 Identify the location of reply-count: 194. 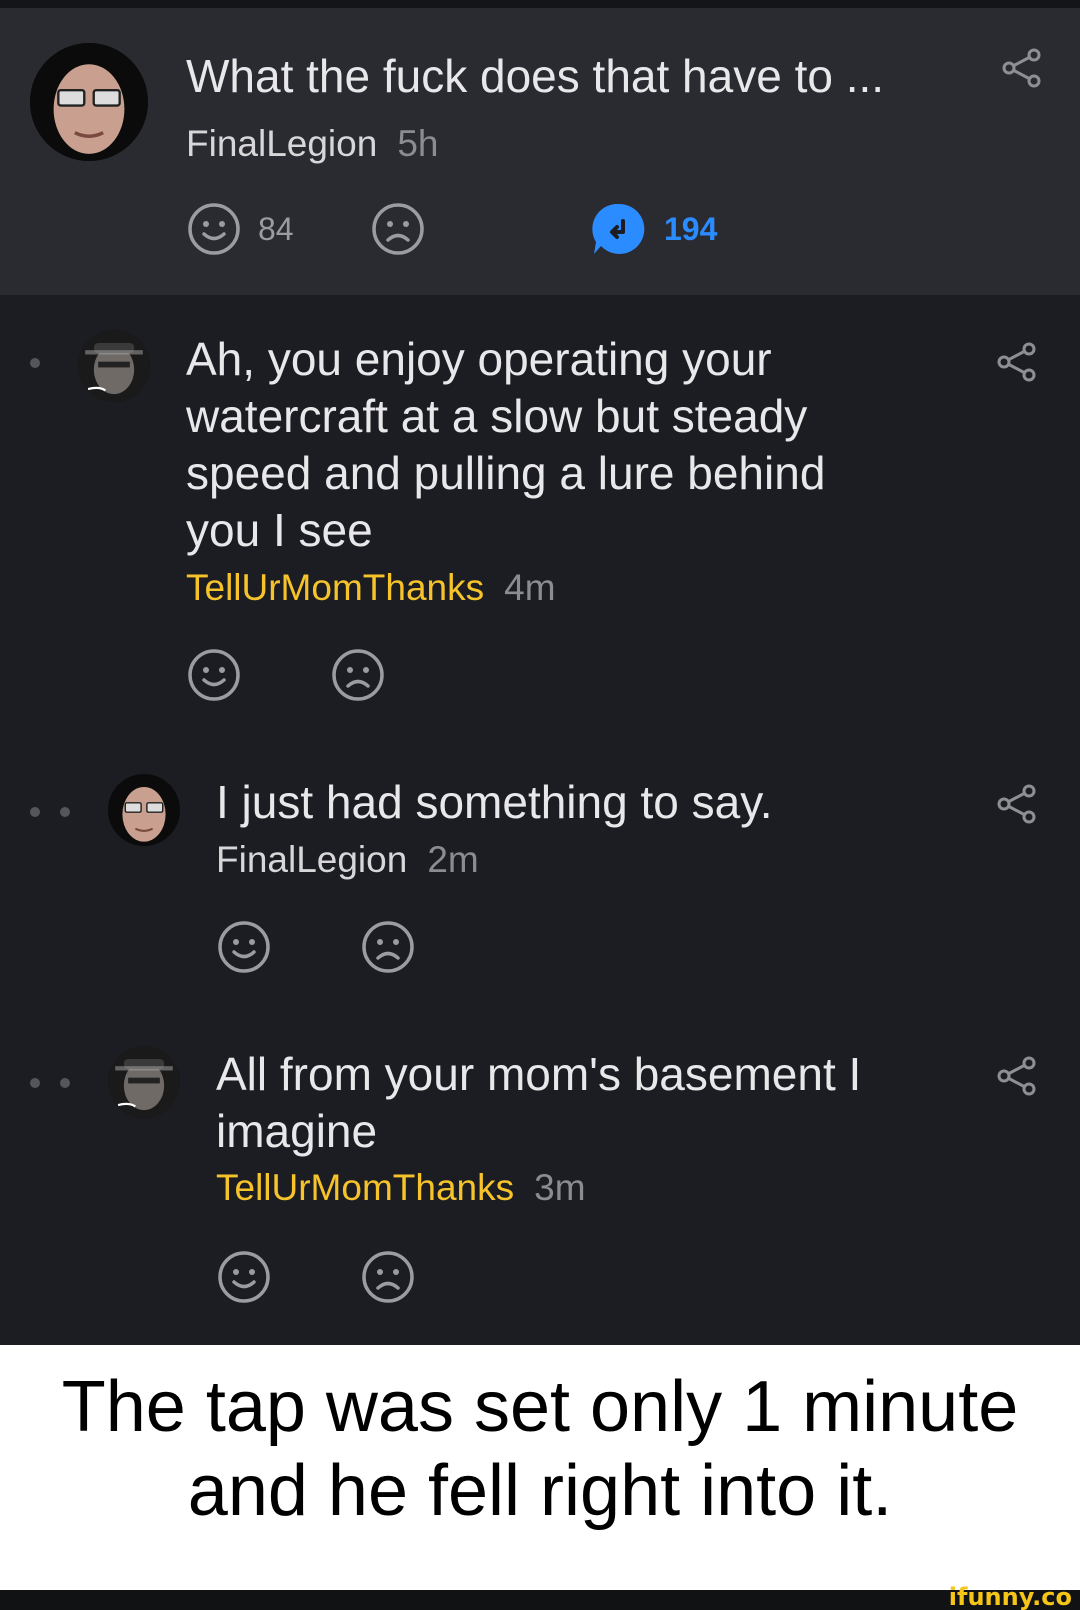
(690, 229).